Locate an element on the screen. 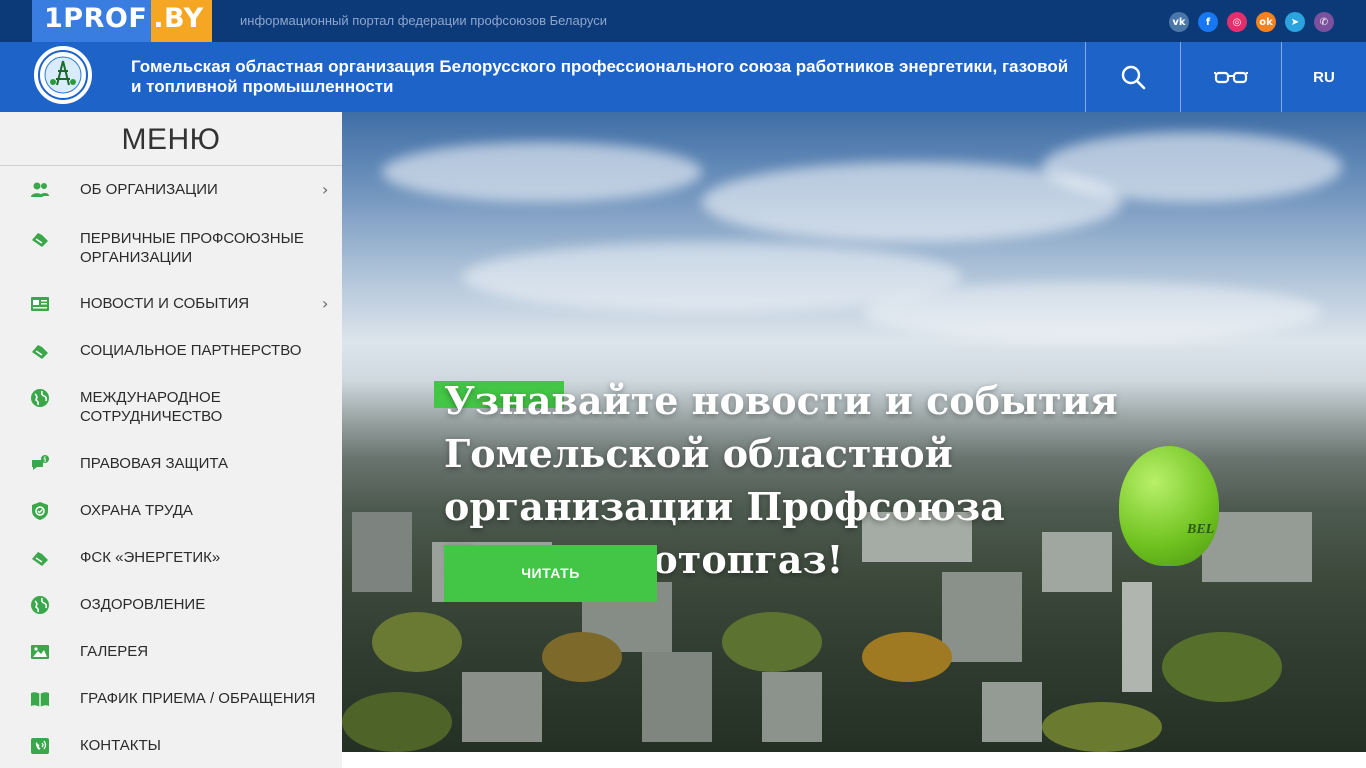  org-emblem is located at coordinates (63, 75).